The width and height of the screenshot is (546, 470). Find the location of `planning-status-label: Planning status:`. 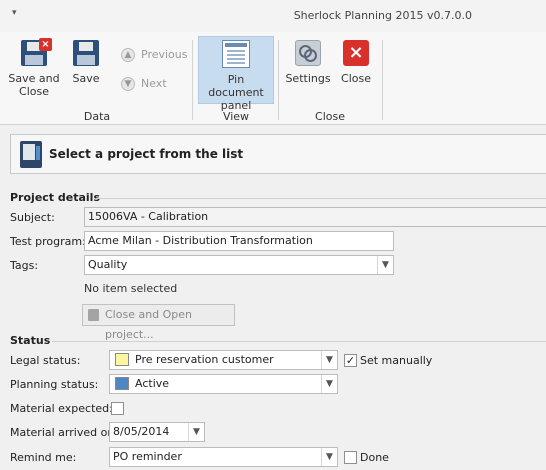

planning-status-label: Planning status: is located at coordinates (54, 384).